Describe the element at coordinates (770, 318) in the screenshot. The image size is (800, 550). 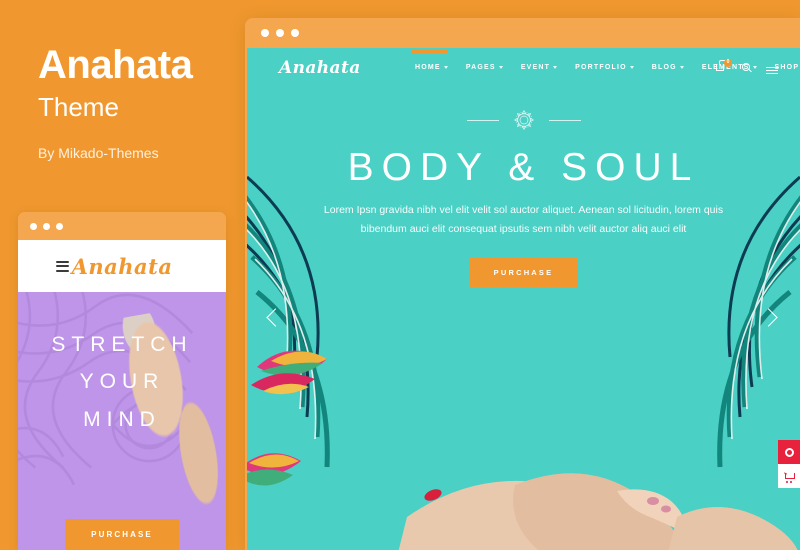
I see `chevron-right-icon` at that location.